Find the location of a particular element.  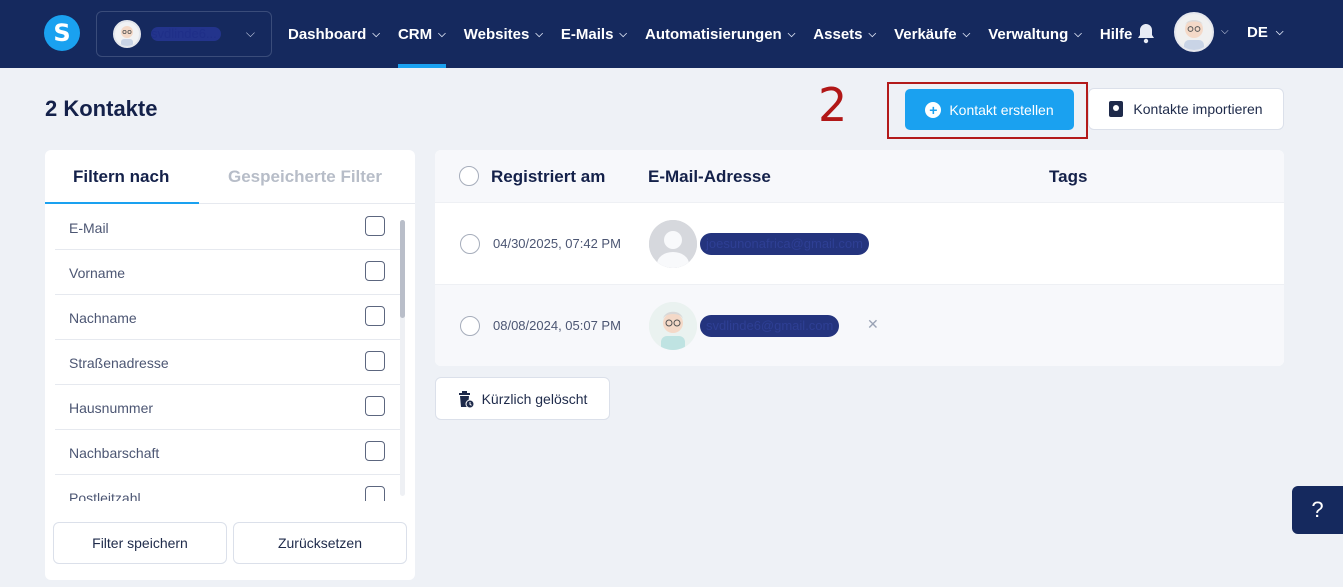

menu-label: Dashboard is located at coordinates (327, 34).